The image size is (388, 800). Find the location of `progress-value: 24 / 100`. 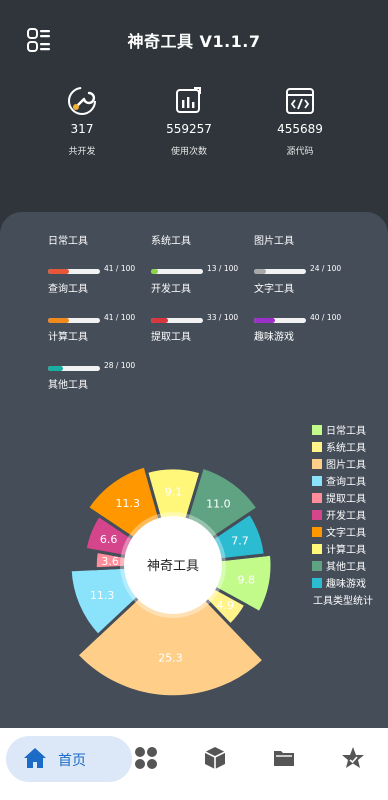

progress-value: 24 / 100 is located at coordinates (326, 268).